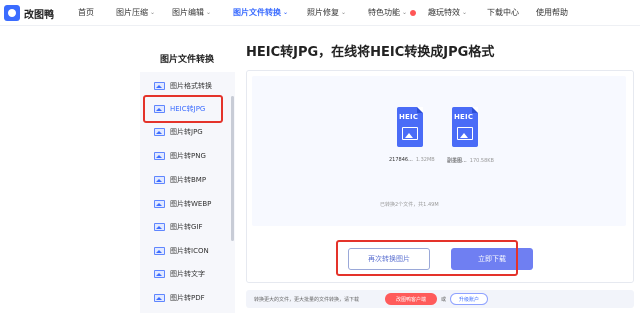 This screenshot has height=313, width=640. I want to click on sidebar-item-to-pdf: 图片转PDF, so click(193, 298).